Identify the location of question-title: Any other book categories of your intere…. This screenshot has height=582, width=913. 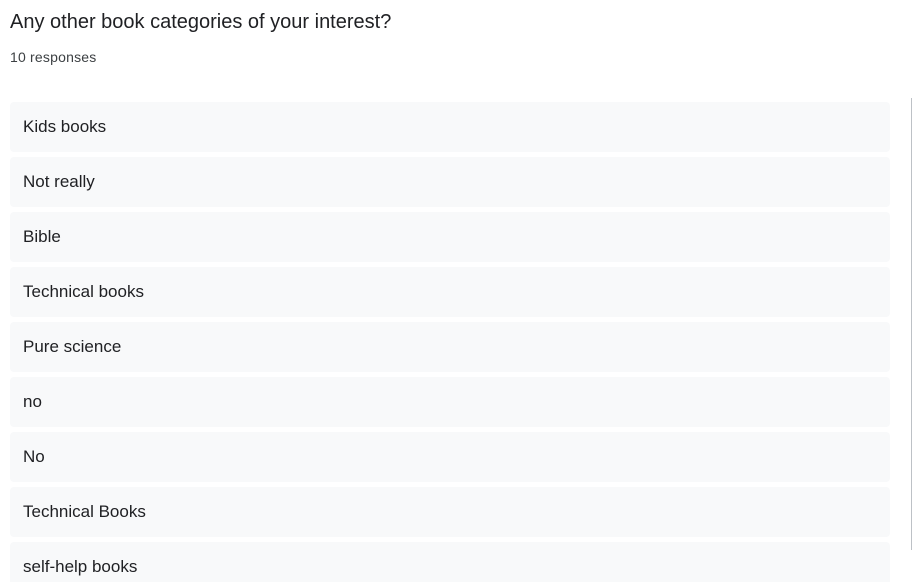
(201, 22).